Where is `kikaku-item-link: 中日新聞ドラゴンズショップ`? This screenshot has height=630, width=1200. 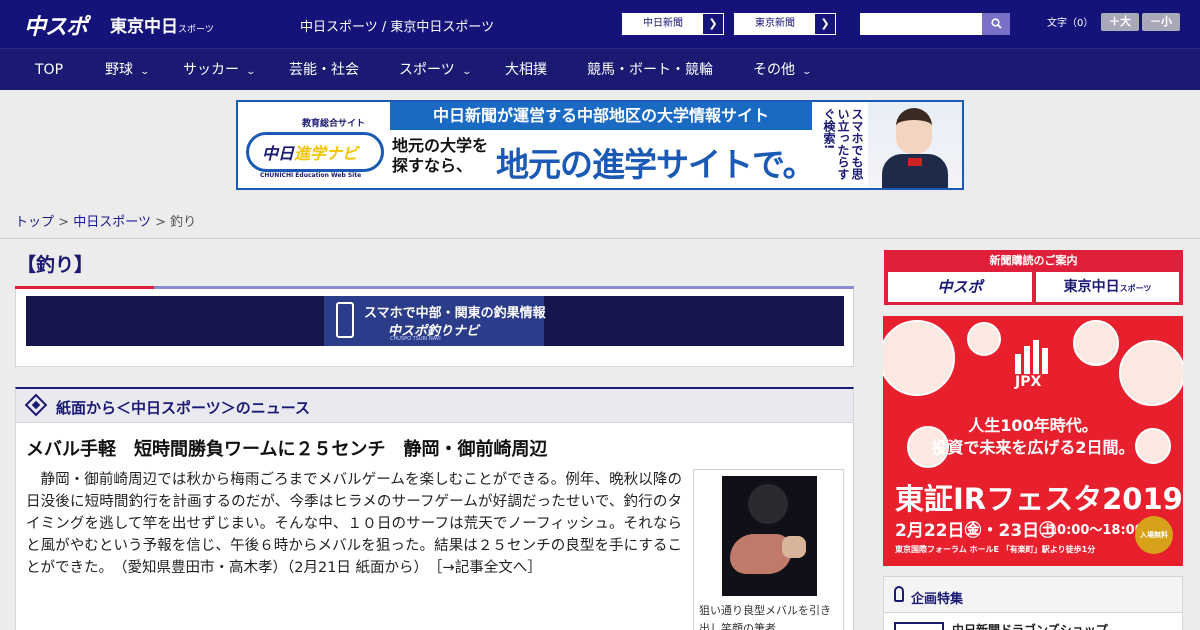 kikaku-item-link: 中日新聞ドラゴンズショップ is located at coordinates (1030, 625).